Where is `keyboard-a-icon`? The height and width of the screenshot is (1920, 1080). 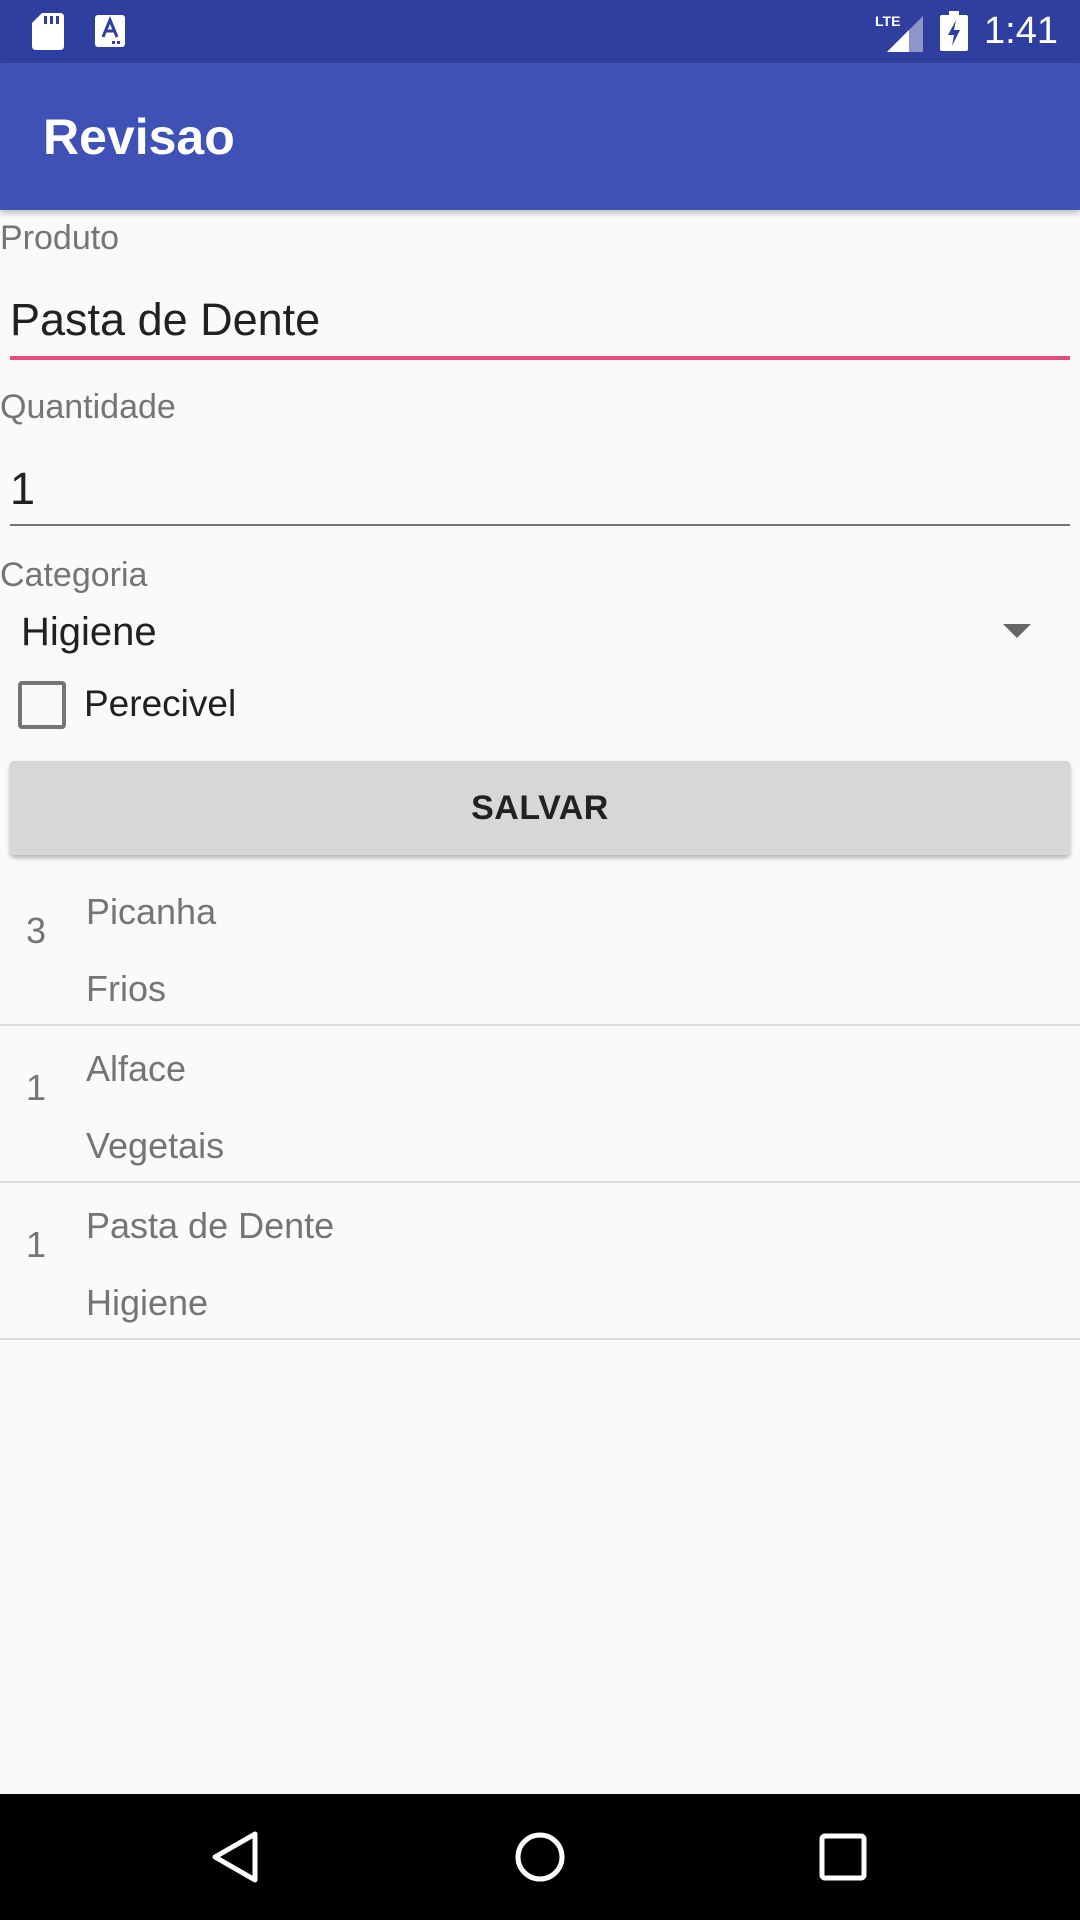 keyboard-a-icon is located at coordinates (110, 31).